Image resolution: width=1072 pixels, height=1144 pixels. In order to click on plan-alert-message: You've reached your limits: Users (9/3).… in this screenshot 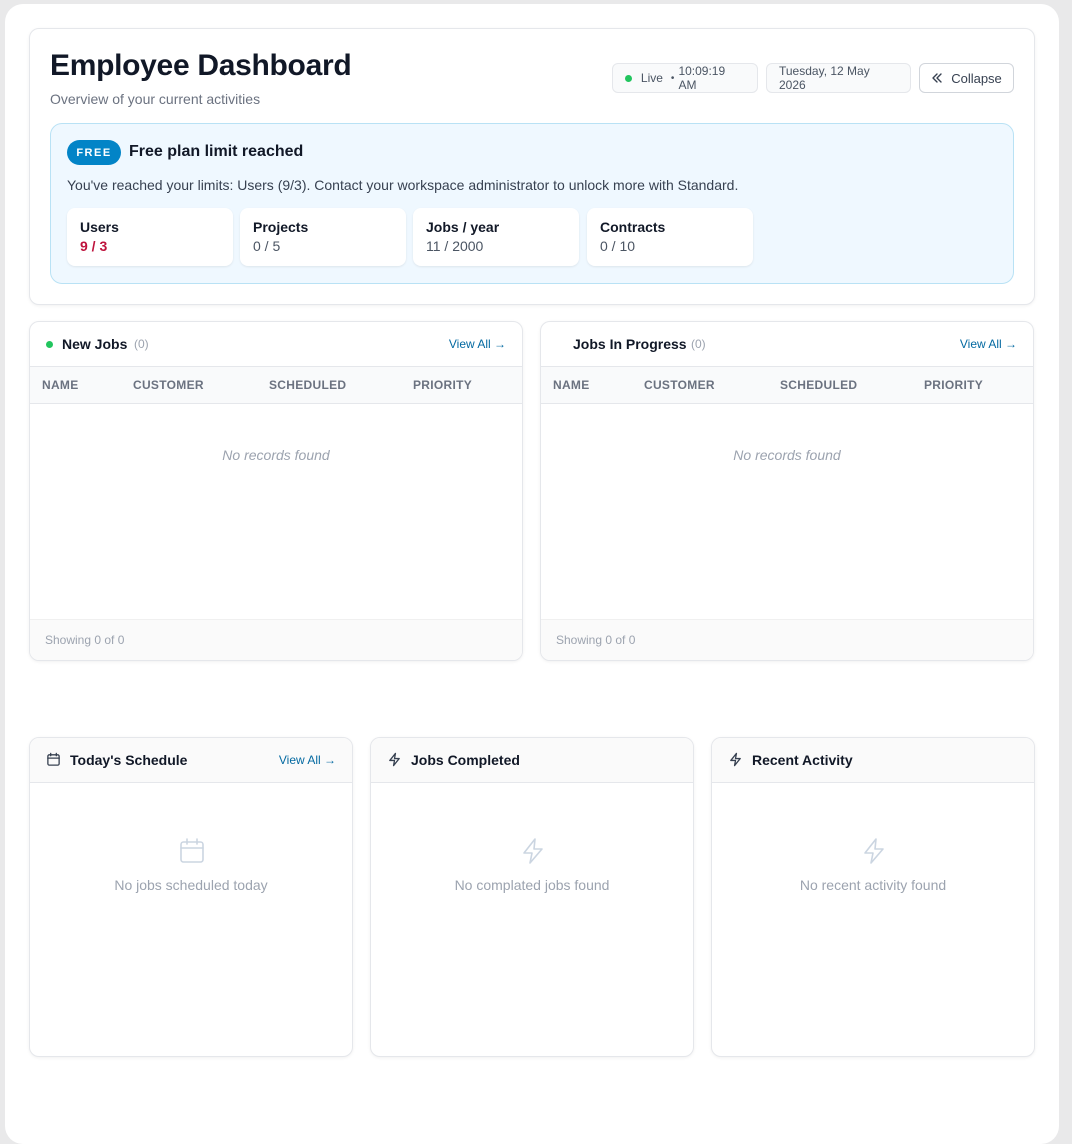, I will do `click(403, 185)`.